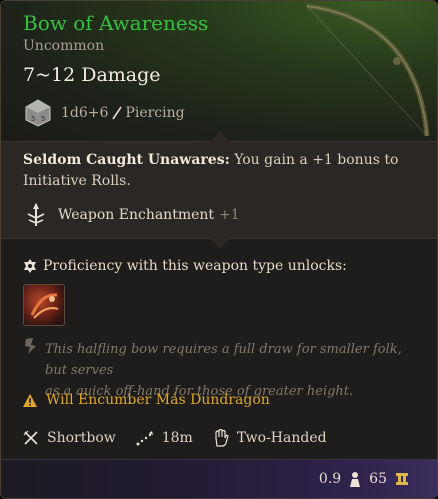 The width and height of the screenshot is (438, 499). I want to click on footer-stats: 0.9 65, so click(368, 479).